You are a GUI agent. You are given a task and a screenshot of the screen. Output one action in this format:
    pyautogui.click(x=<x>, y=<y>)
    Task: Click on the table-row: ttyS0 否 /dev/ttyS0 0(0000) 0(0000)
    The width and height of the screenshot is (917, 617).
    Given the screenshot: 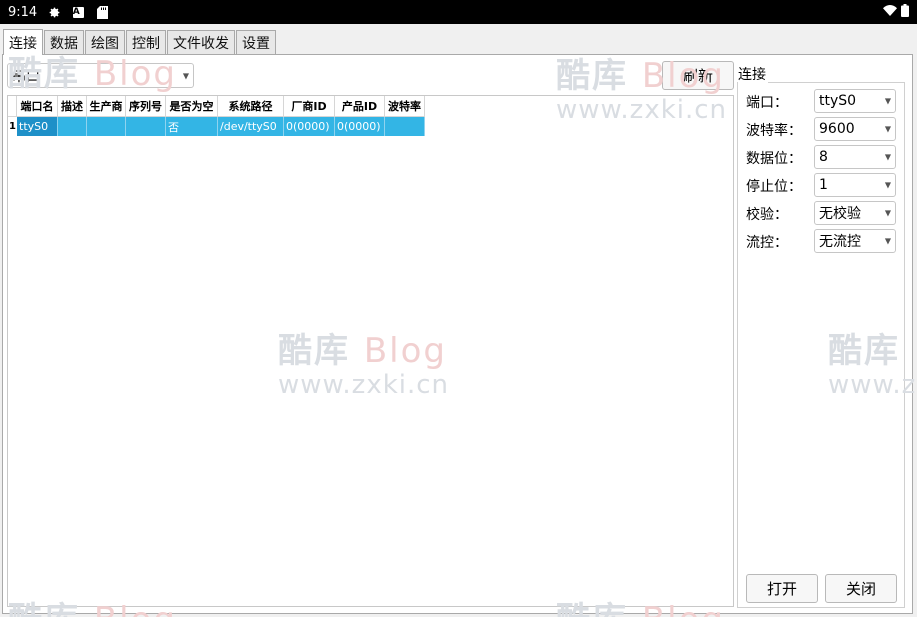 What is the action you would take?
    pyautogui.click(x=221, y=126)
    